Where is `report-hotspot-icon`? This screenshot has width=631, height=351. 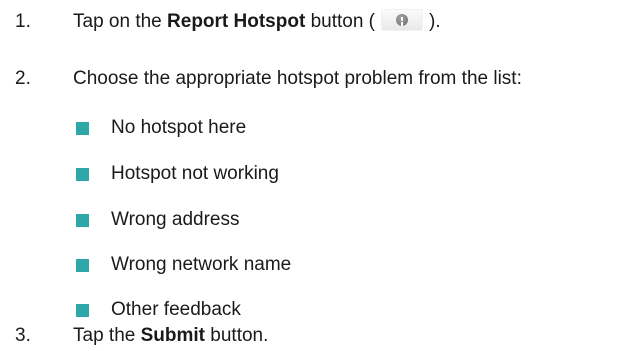 report-hotspot-icon is located at coordinates (402, 20).